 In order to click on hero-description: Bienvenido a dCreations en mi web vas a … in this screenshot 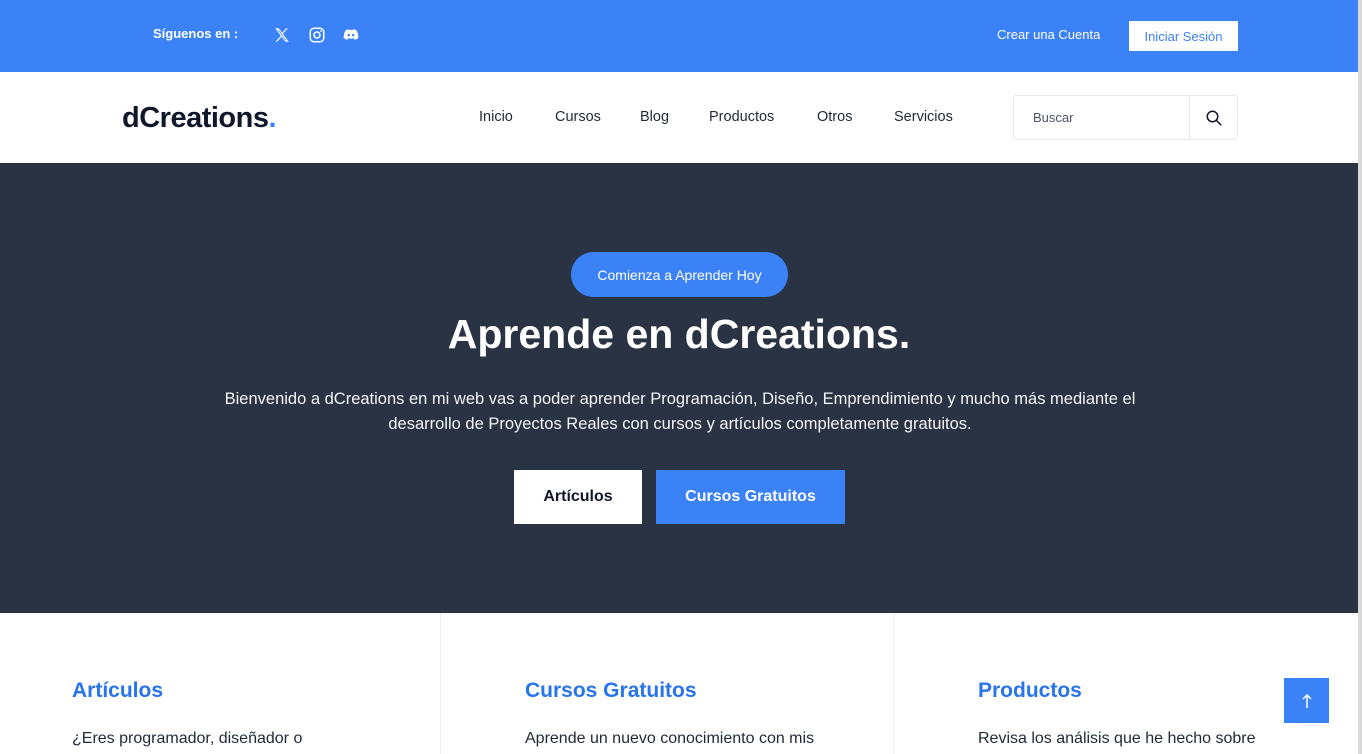, I will do `click(680, 411)`.